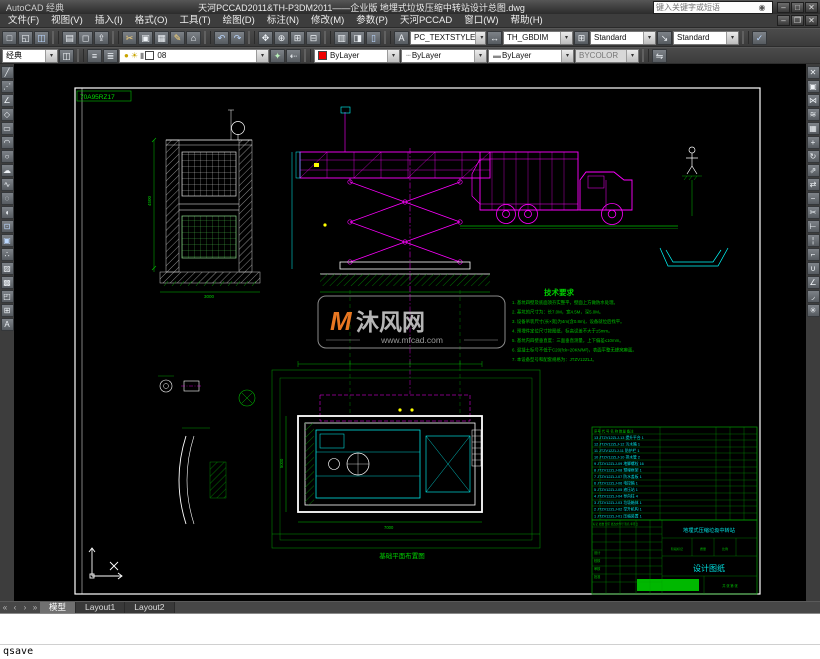  Describe the element at coordinates (494, 37) in the screenshot. I see `dim-style-icon: ↔` at that location.